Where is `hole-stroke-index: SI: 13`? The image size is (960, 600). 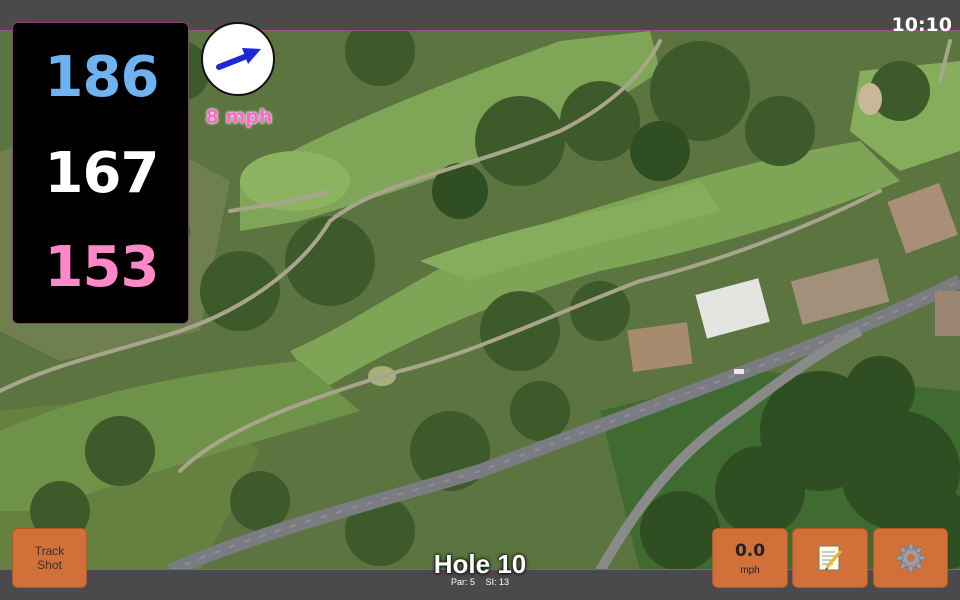 hole-stroke-index: SI: 13 is located at coordinates (497, 582).